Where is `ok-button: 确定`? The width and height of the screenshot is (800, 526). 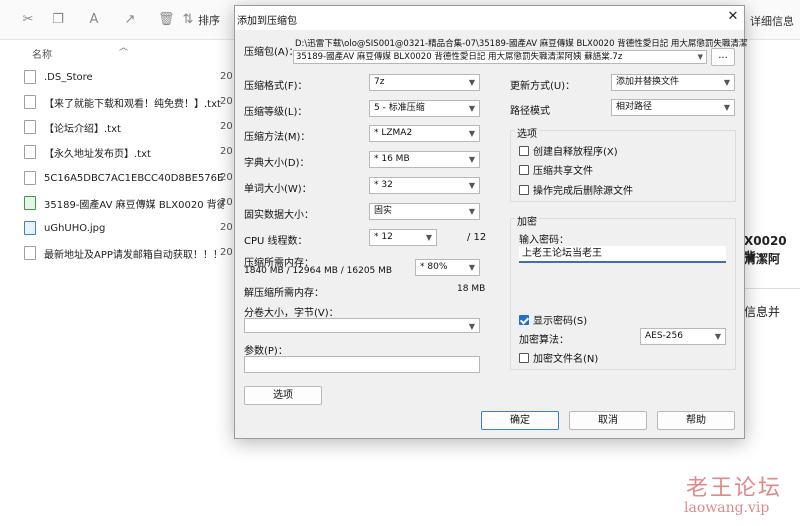
ok-button: 确定 is located at coordinates (520, 420).